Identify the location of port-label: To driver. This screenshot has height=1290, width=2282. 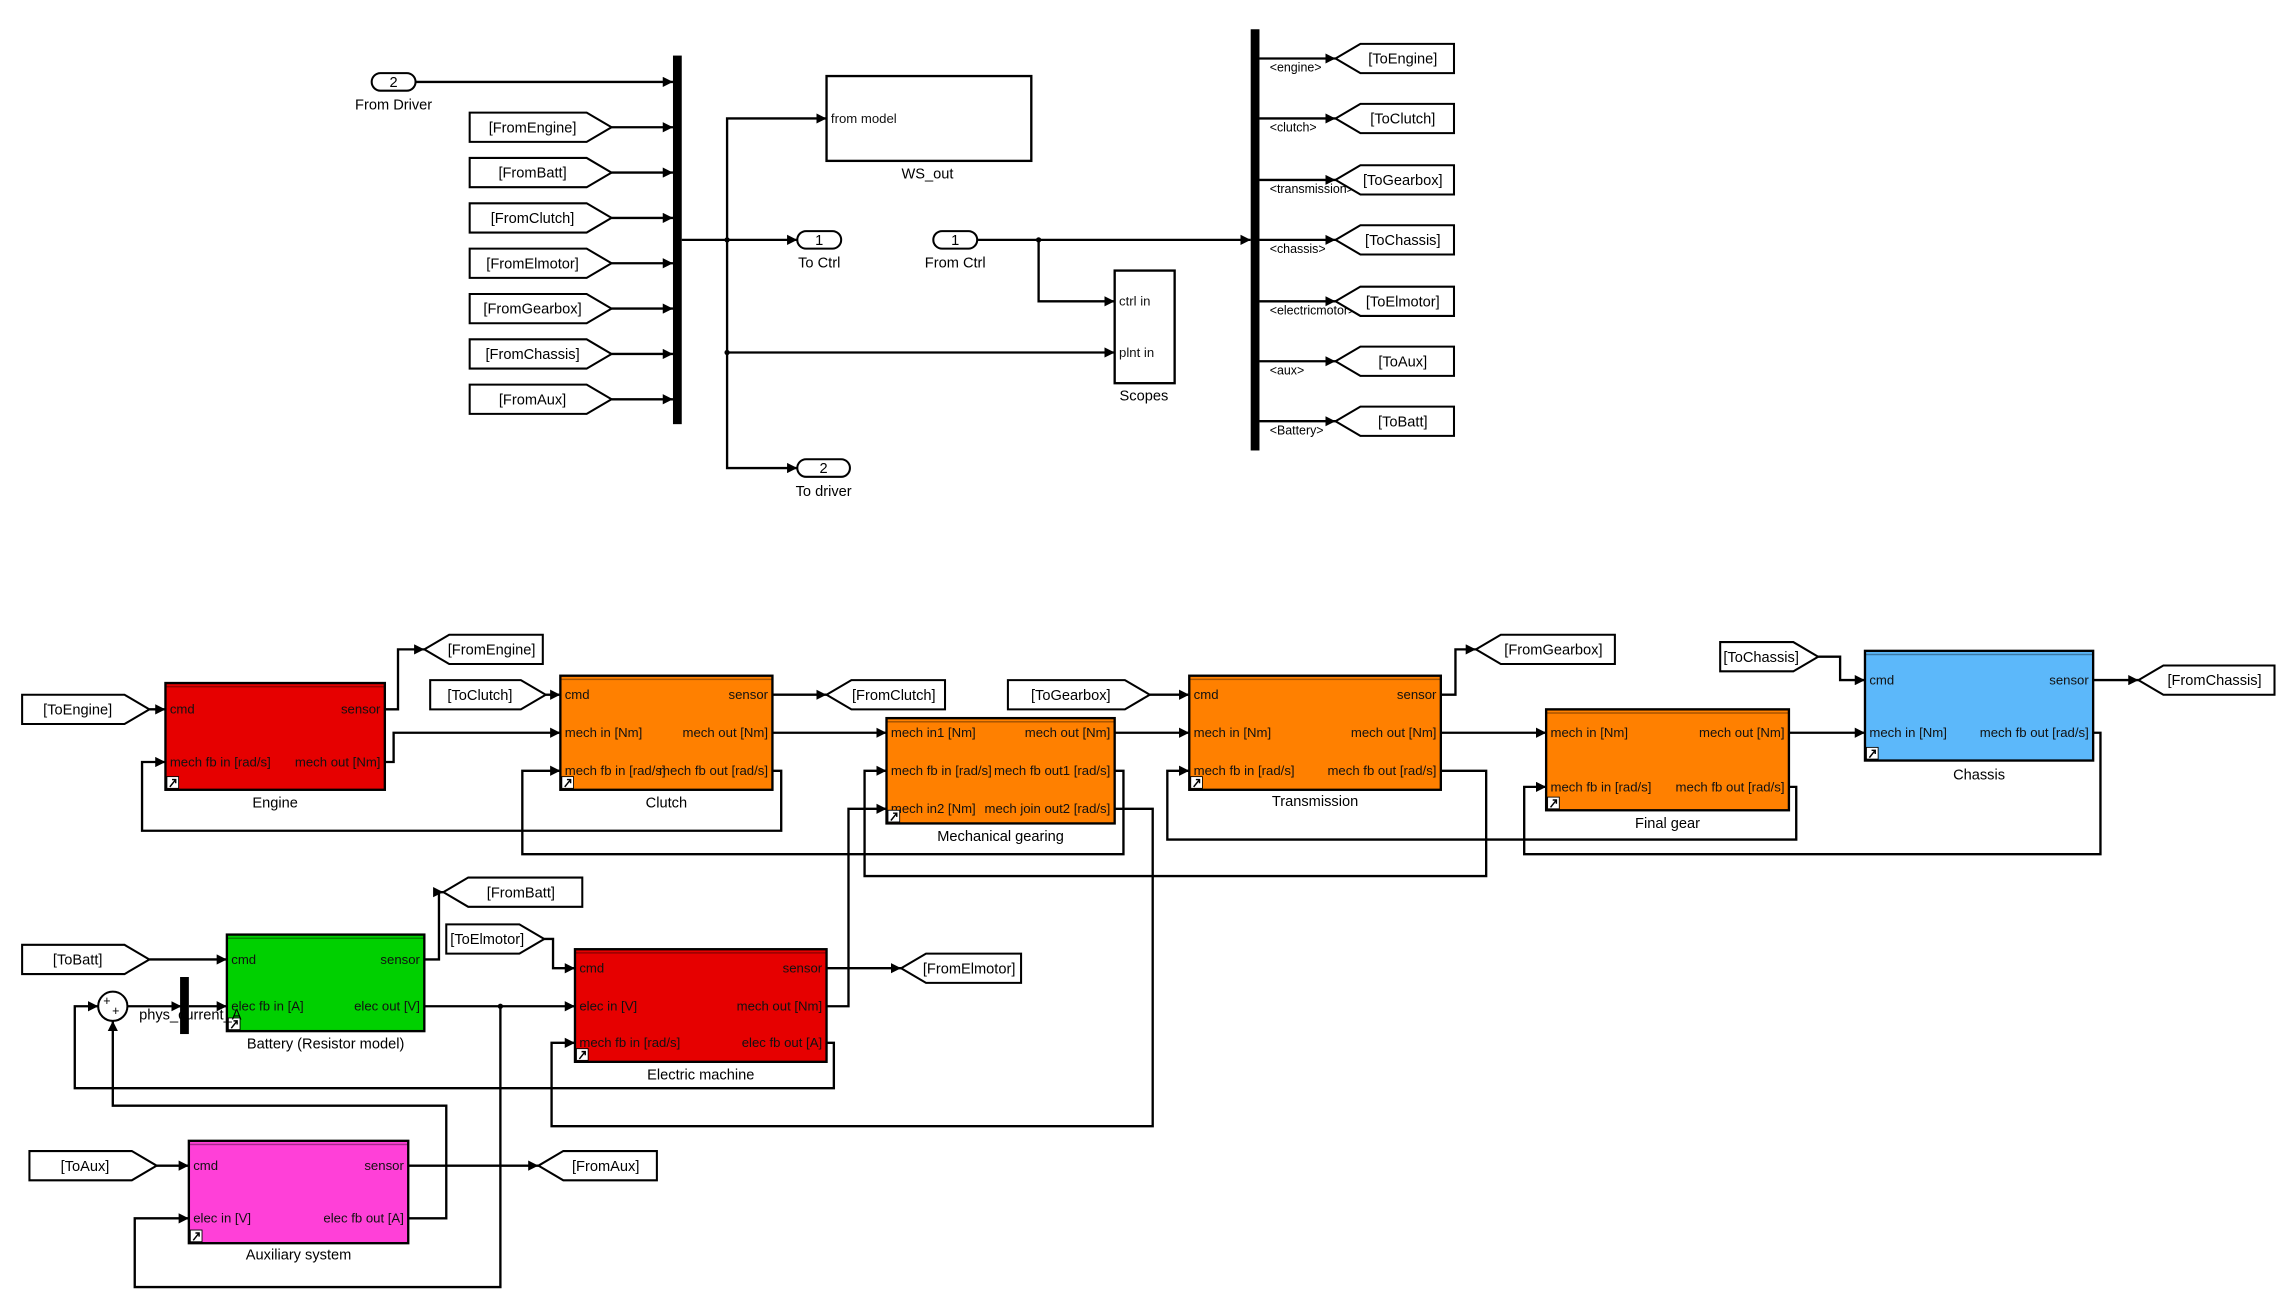
(824, 492).